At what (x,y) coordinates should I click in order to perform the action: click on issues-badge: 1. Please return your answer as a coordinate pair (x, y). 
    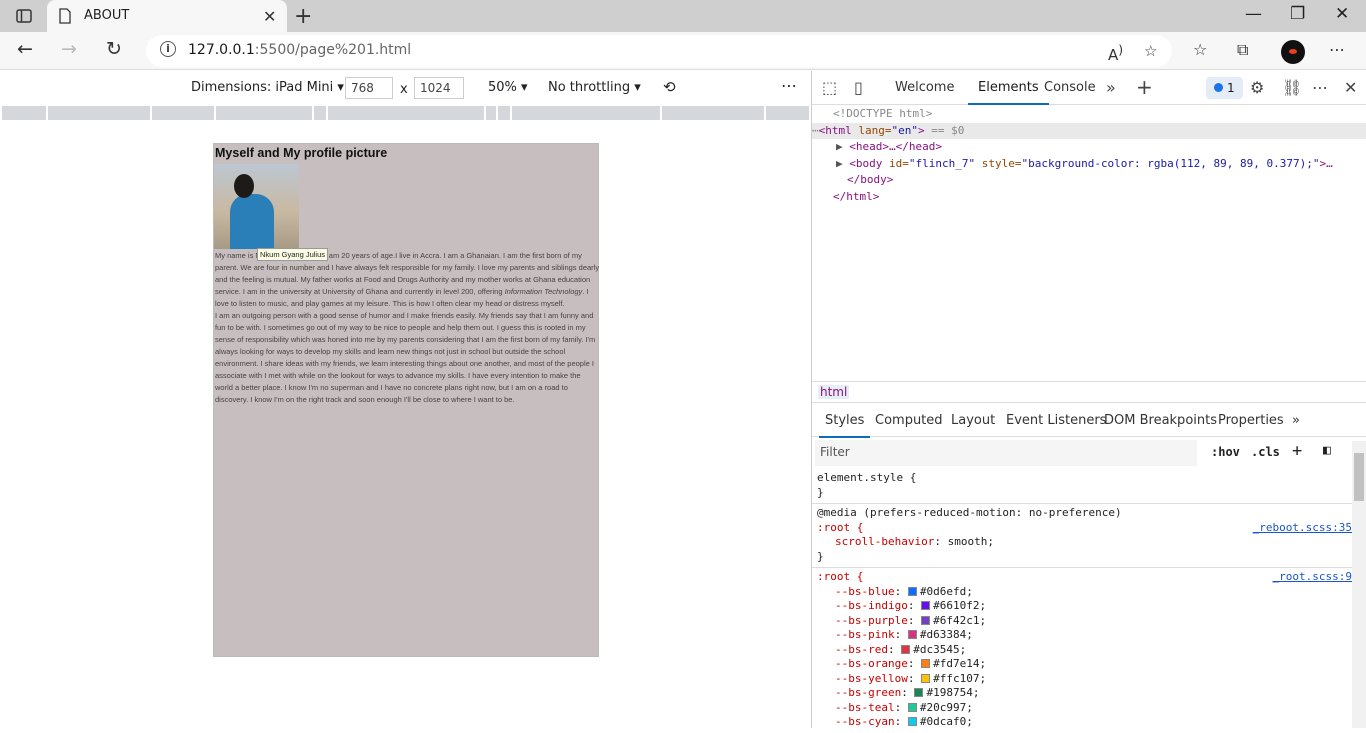
    Looking at the image, I should click on (1224, 88).